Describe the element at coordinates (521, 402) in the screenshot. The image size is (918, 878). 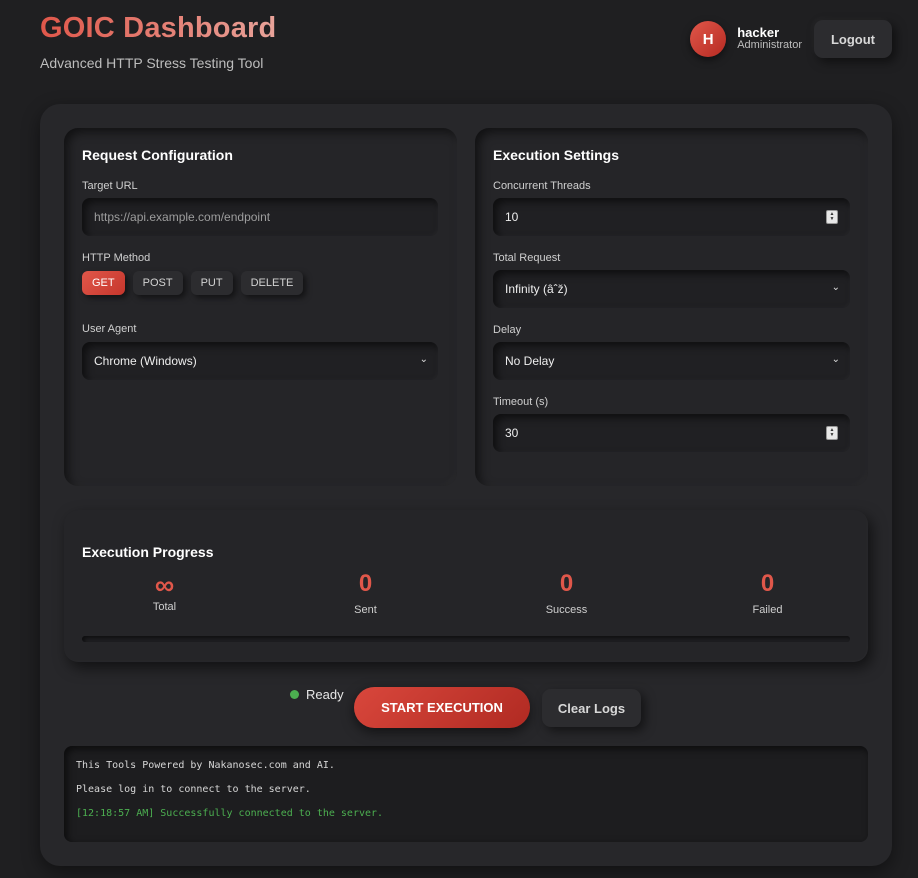
I see `timeout-label: Timeout (s)` at that location.